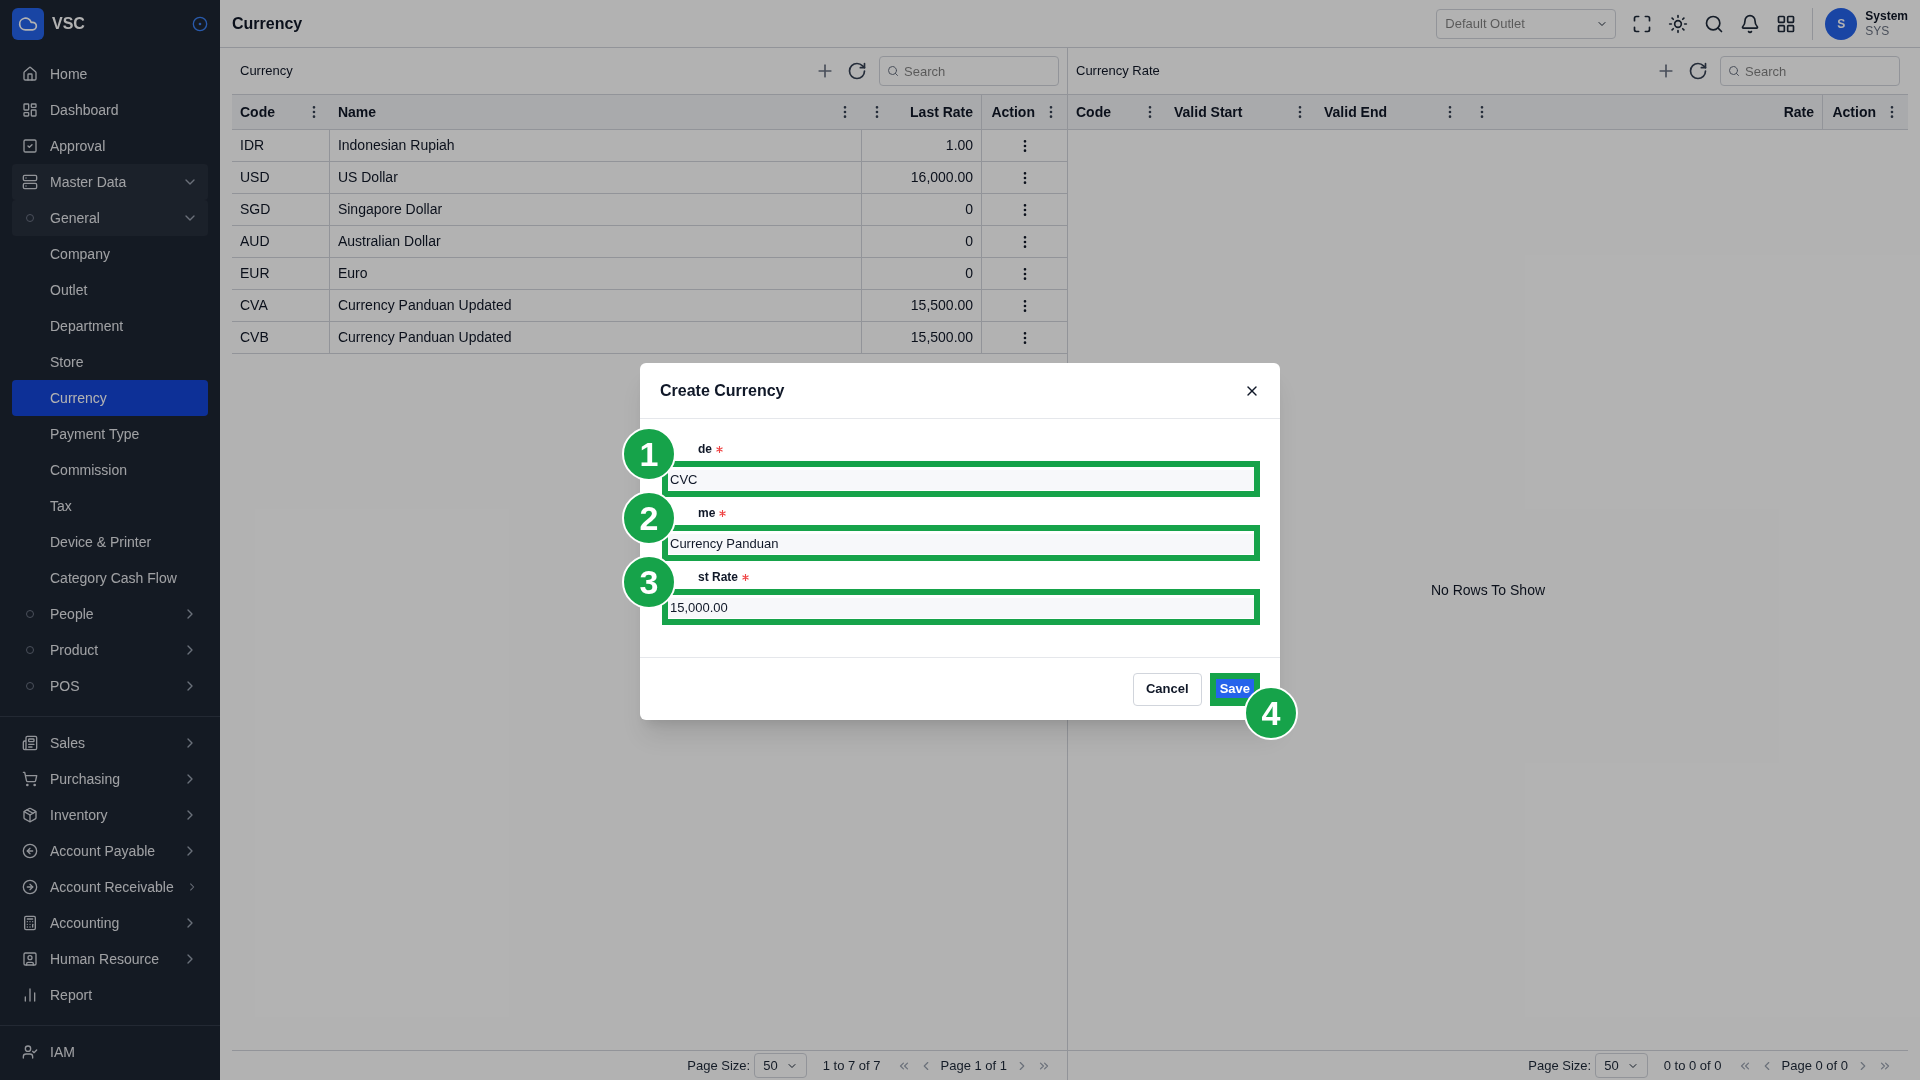 Image resolution: width=1920 pixels, height=1080 pixels. I want to click on table-cell-text: SGD, so click(255, 209).